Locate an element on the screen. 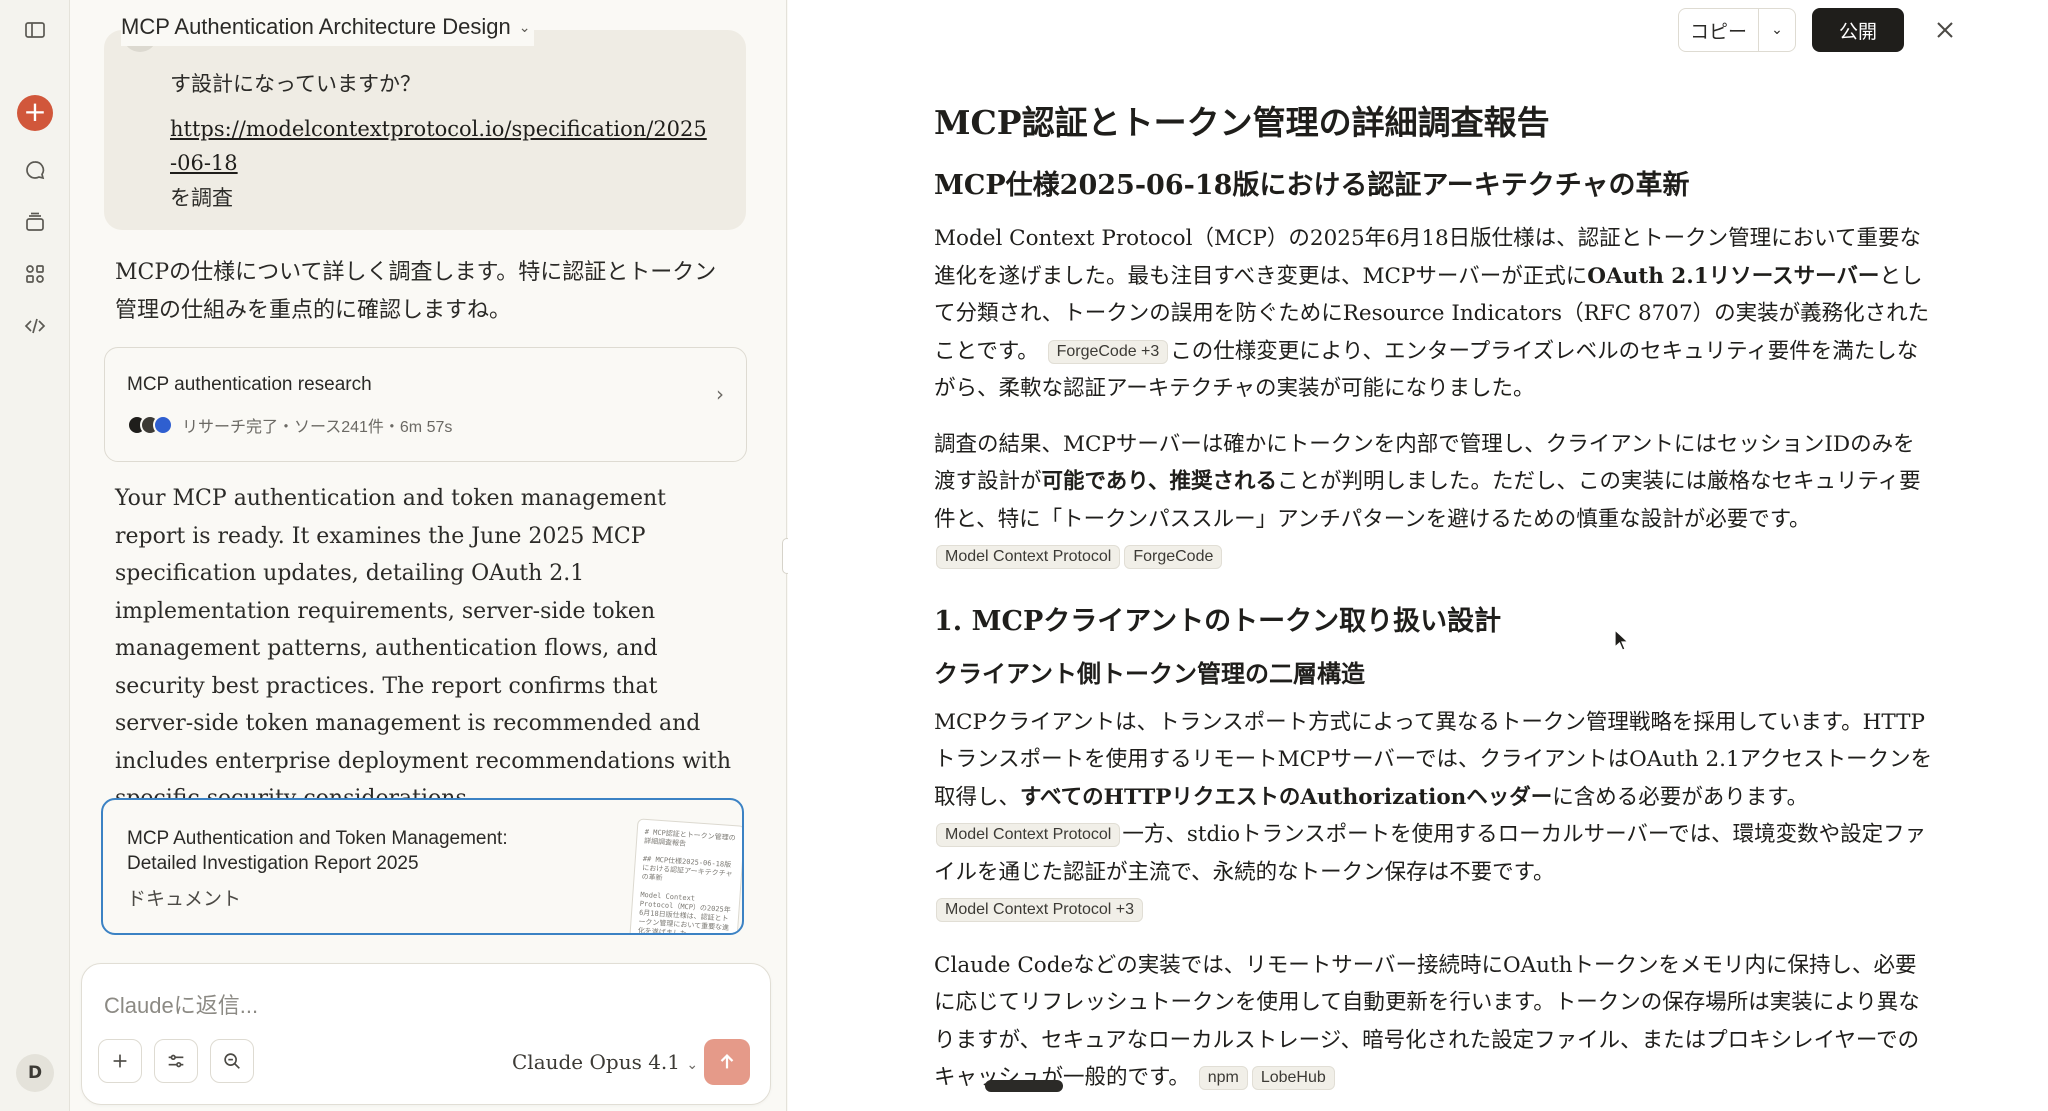 The image size is (2048, 1111). document-title: MCP認証とトークン管理の詳細調査報告 is located at coordinates (1242, 122).